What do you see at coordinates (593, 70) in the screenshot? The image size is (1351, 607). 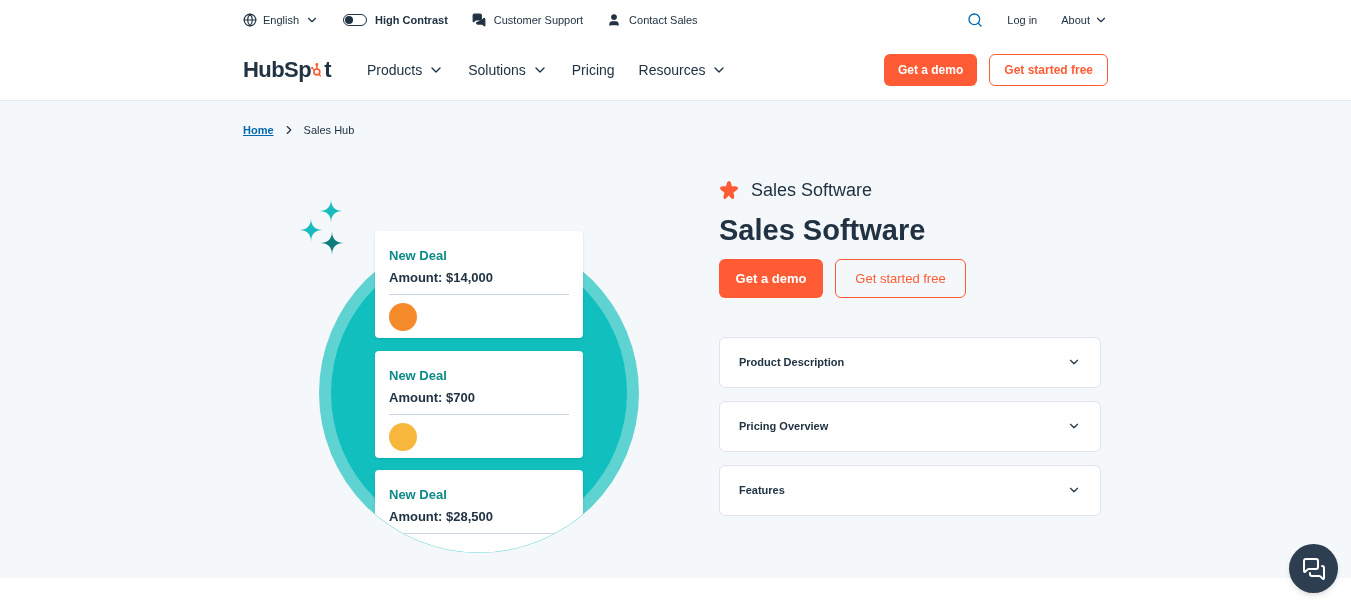 I see `nav-menu-item: Pricing` at bounding box center [593, 70].